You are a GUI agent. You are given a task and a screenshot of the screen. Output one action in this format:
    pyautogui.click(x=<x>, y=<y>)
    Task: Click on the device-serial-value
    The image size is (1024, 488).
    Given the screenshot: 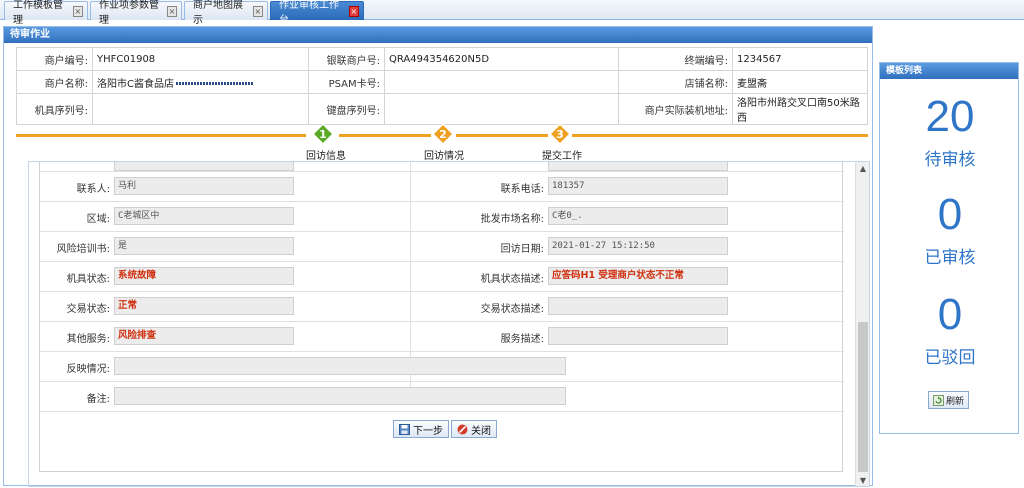 What is the action you would take?
    pyautogui.click(x=200, y=109)
    